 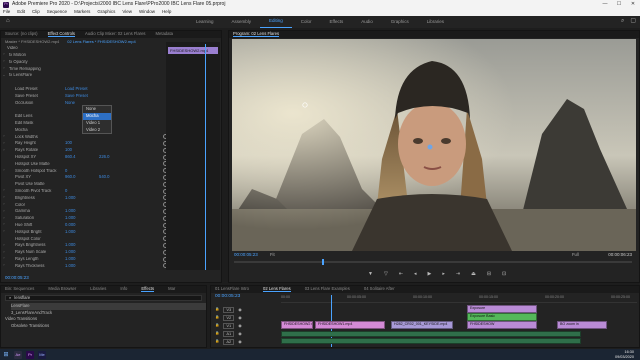 I want to click on track-header: 🔒 V2 ◉, so click(x=247, y=318).